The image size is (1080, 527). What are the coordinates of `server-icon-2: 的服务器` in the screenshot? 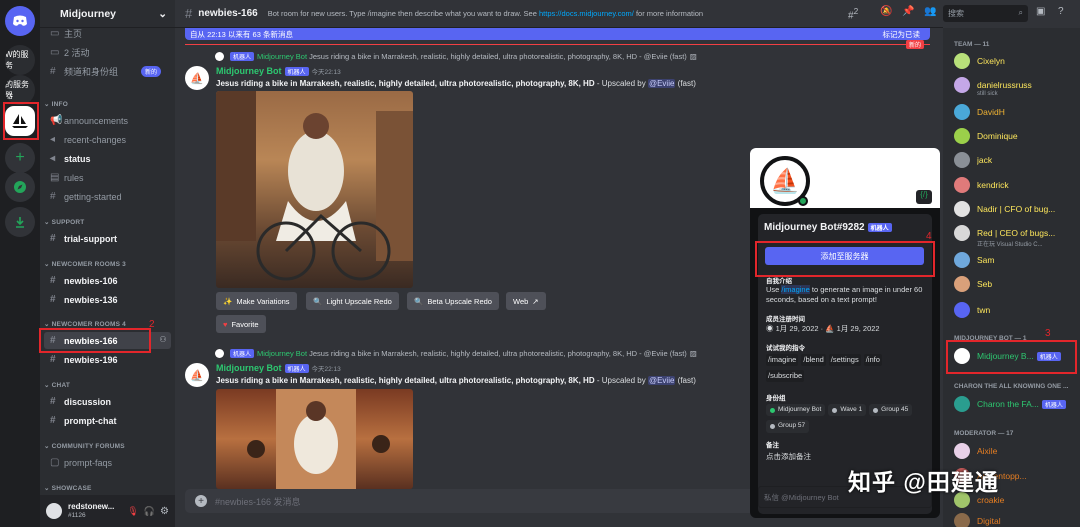 It's located at (20, 90).